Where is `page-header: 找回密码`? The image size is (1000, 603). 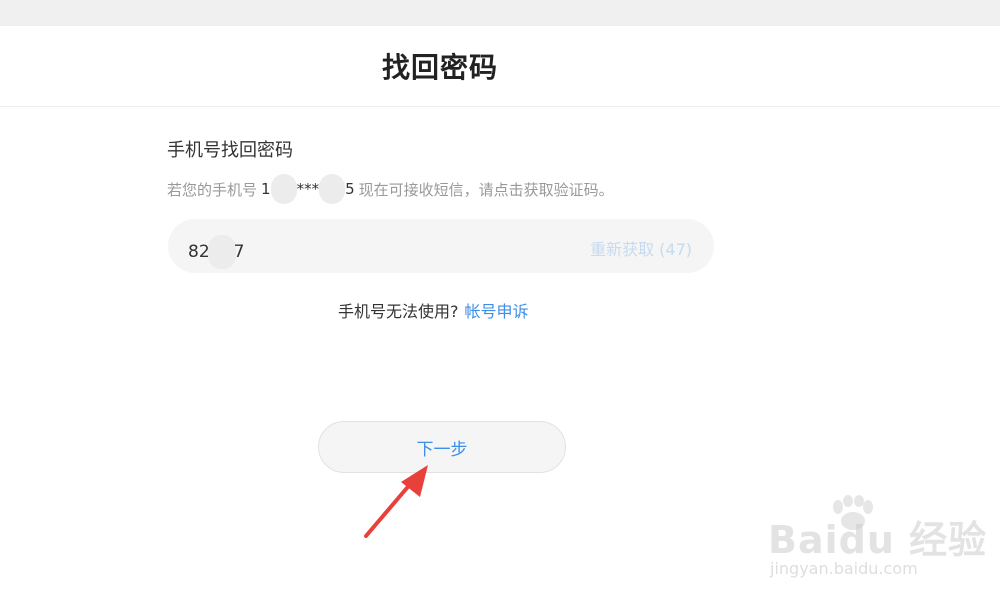
page-header: 找回密码 is located at coordinates (500, 66).